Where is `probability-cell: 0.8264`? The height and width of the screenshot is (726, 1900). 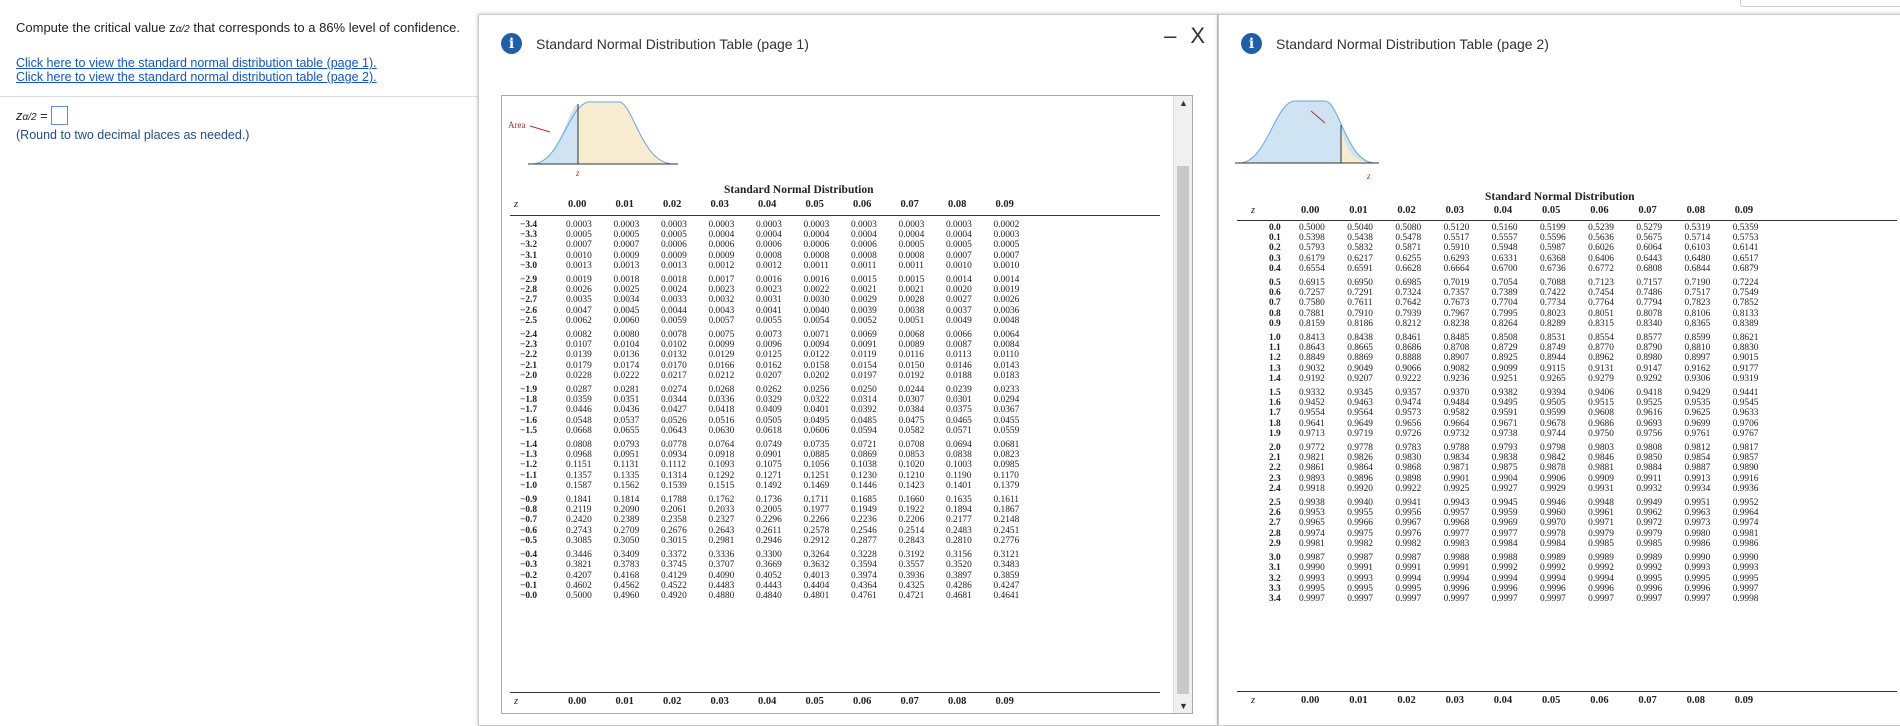
probability-cell: 0.8264 is located at coordinates (1504, 323).